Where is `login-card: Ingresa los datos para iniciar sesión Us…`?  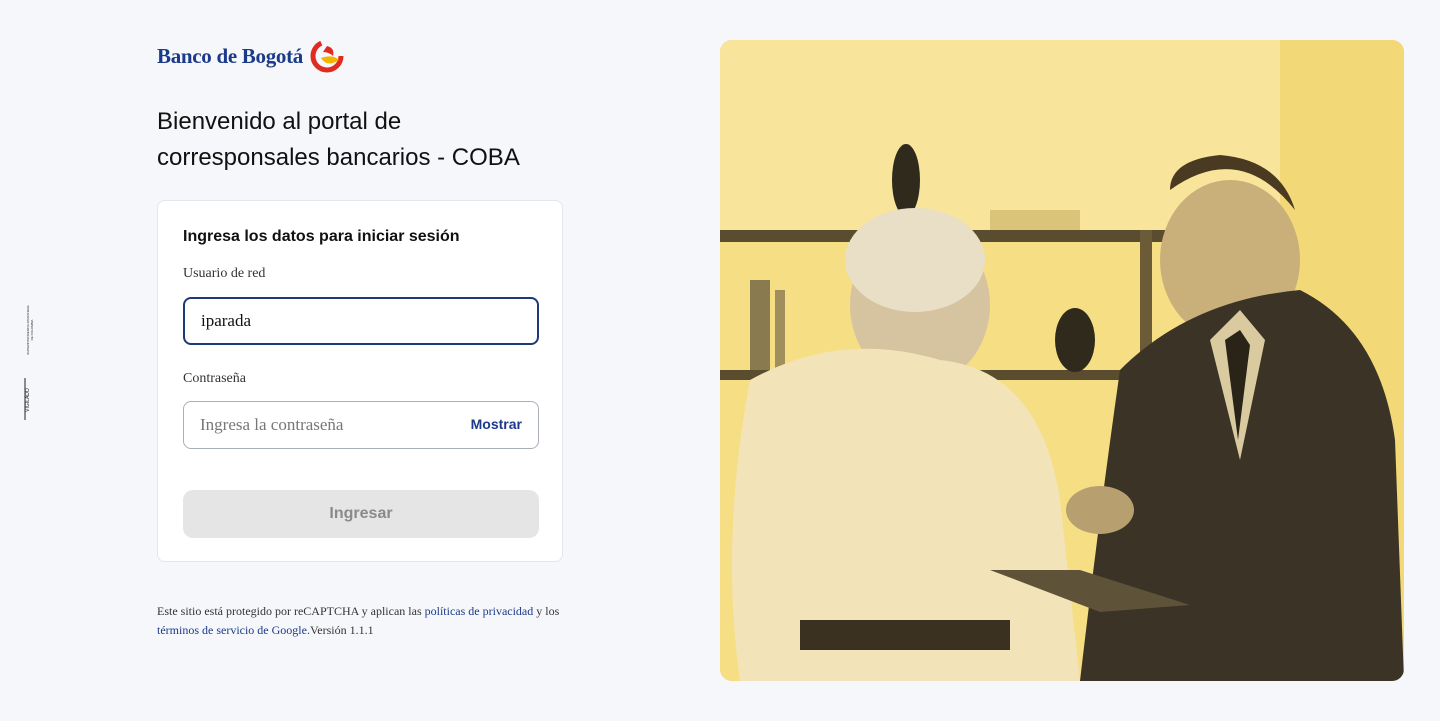 login-card: Ingresa los datos para iniciar sesión Us… is located at coordinates (360, 381).